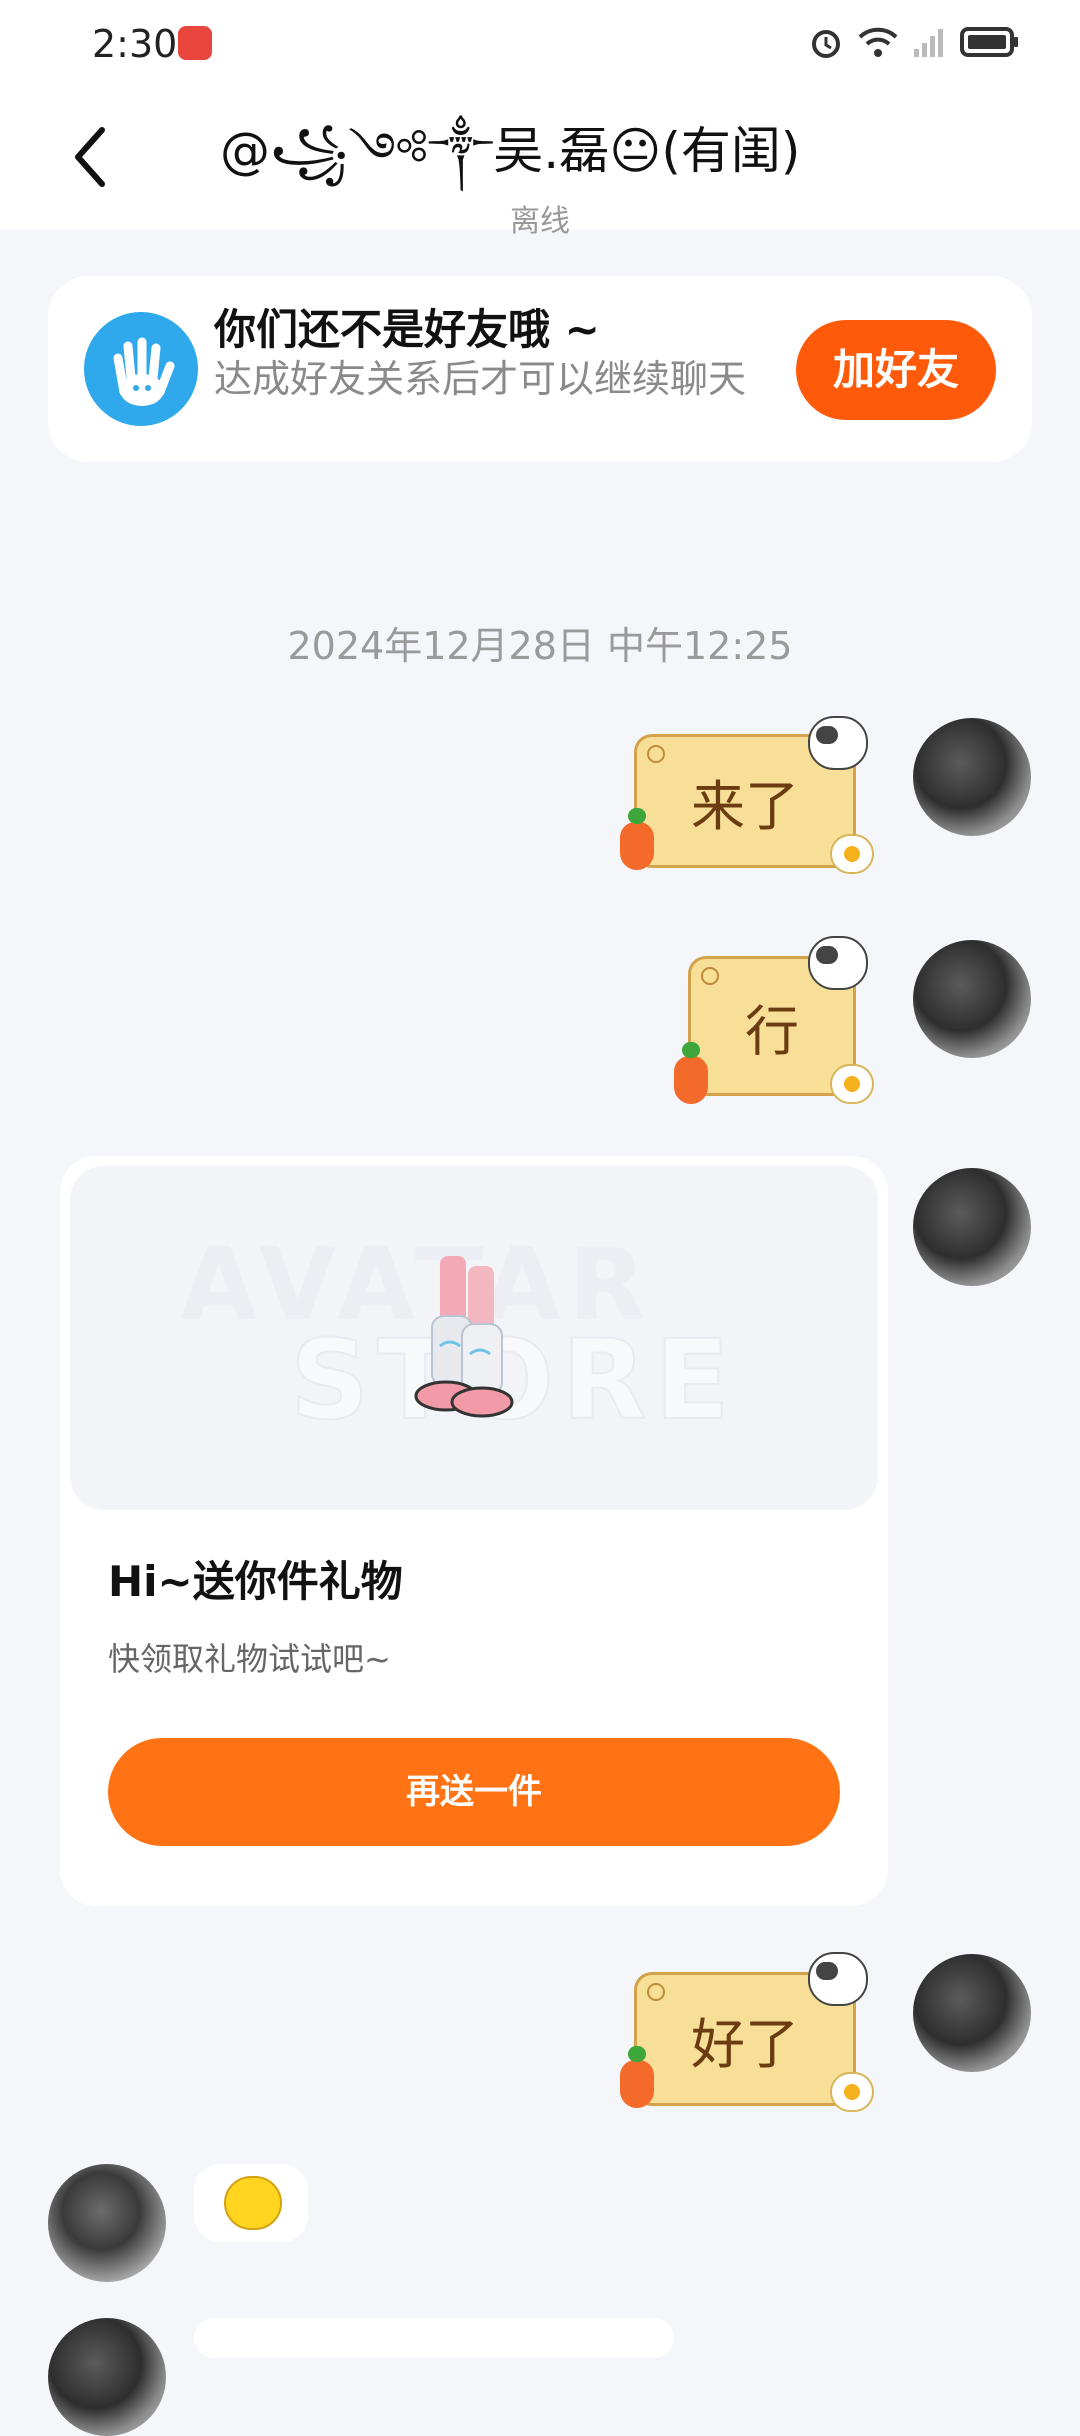  Describe the element at coordinates (540, 221) in the screenshot. I see `online-status: 离线` at that location.